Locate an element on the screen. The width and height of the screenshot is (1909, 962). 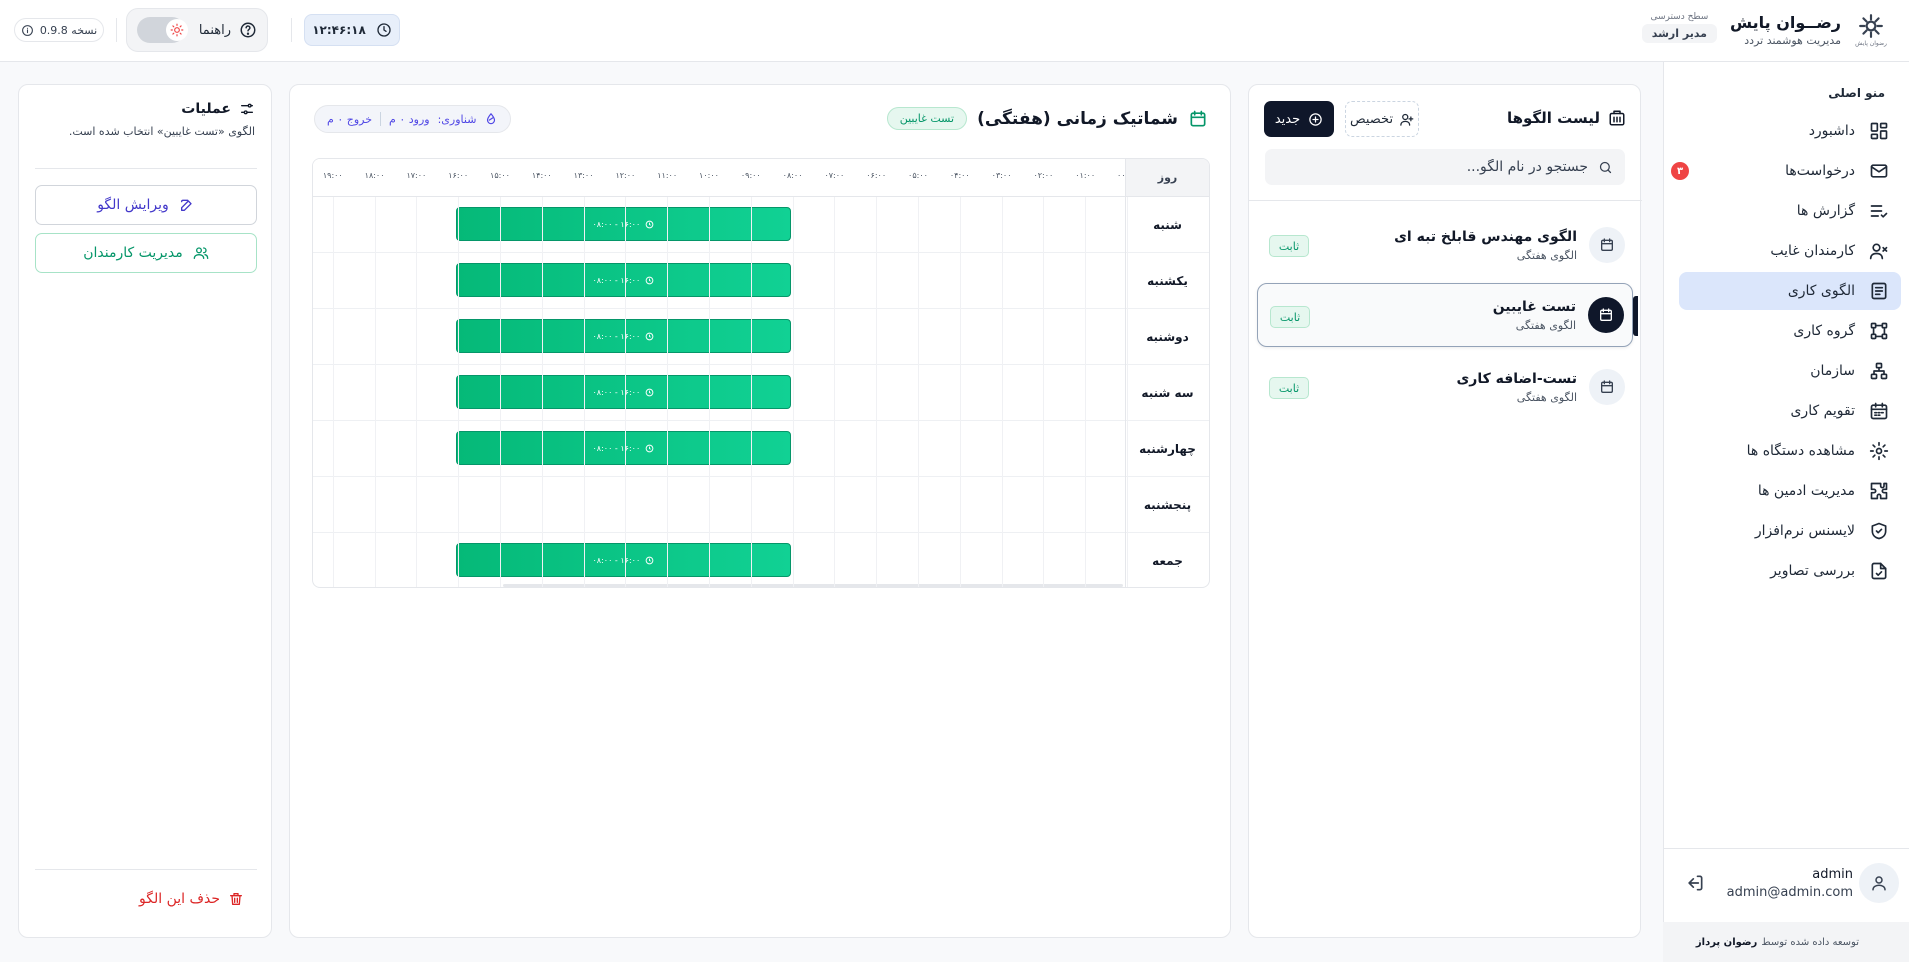
edit-pattern-label: ویرایش الگو is located at coordinates (133, 205).